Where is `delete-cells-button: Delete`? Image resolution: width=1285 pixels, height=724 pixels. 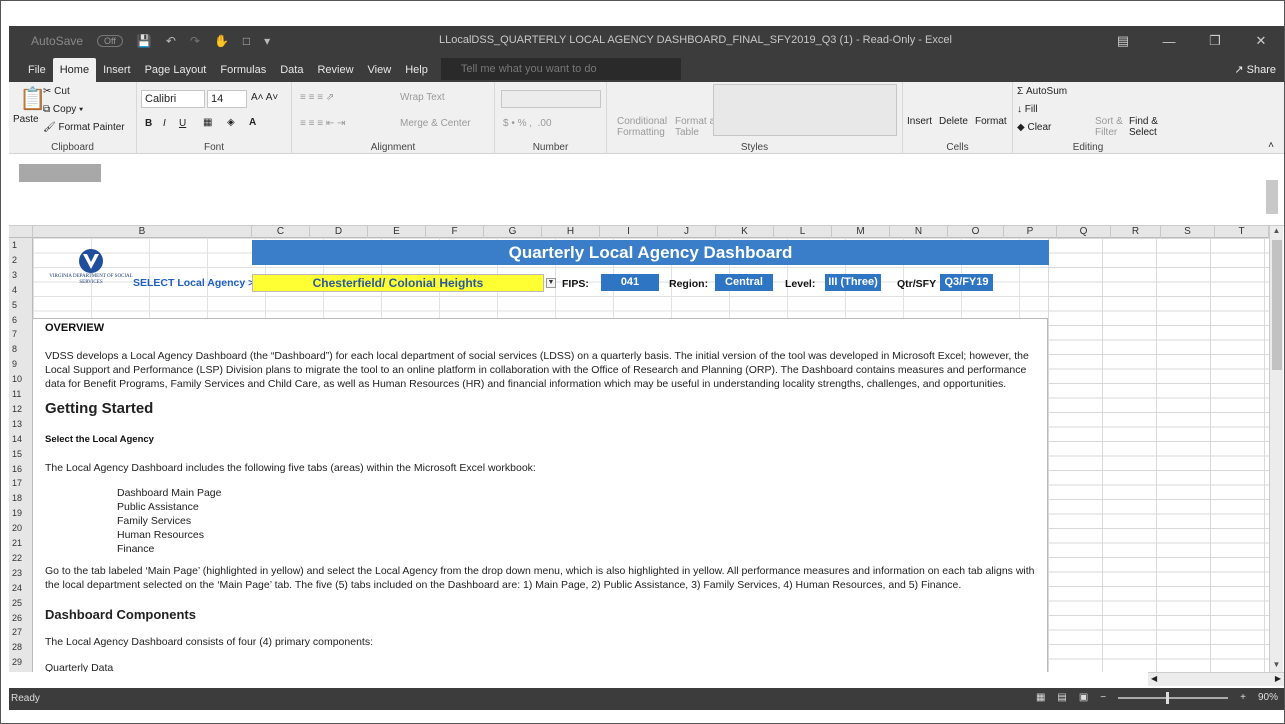 delete-cells-button: Delete is located at coordinates (953, 121).